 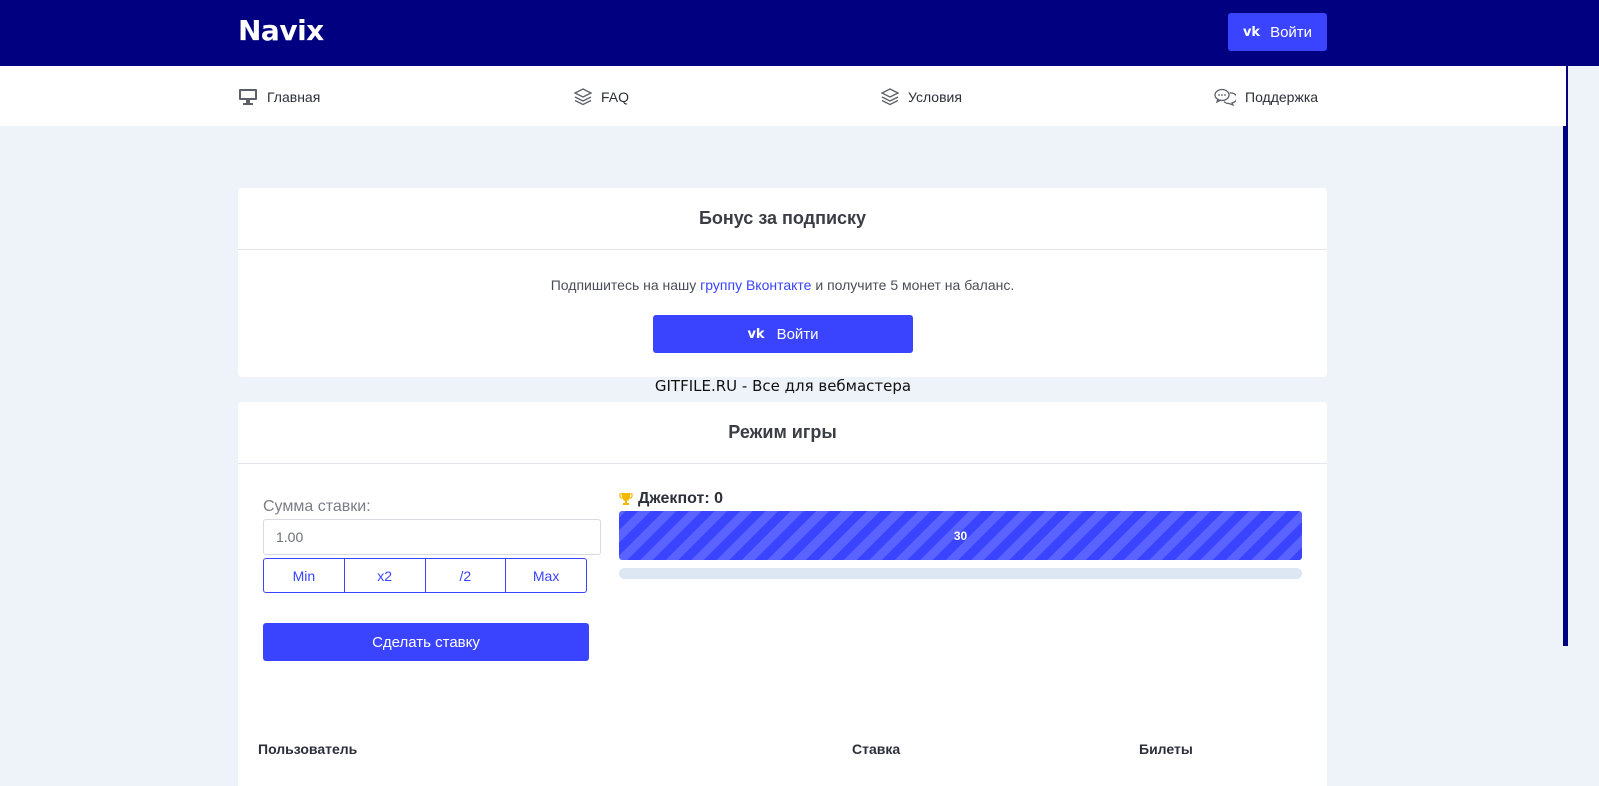 What do you see at coordinates (1225, 97) in the screenshot?
I see `chat-icon` at bounding box center [1225, 97].